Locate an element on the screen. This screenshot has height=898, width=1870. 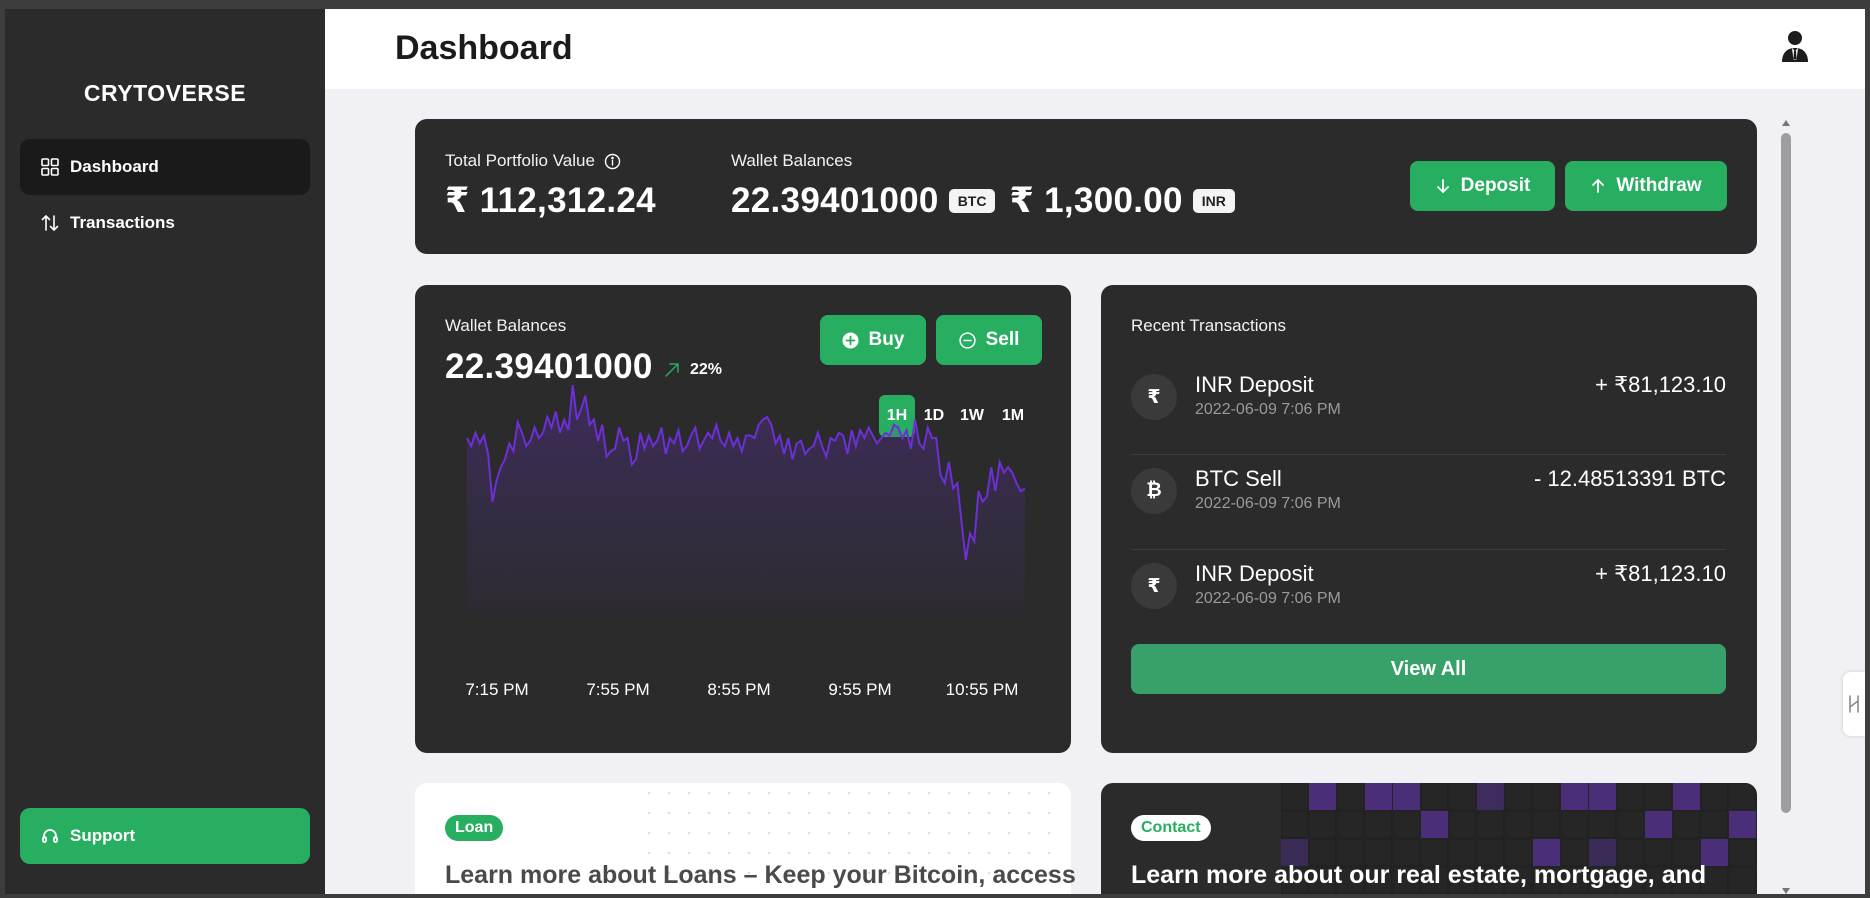
portfolio-label: Total Portfolio Value is located at coordinates (520, 160).